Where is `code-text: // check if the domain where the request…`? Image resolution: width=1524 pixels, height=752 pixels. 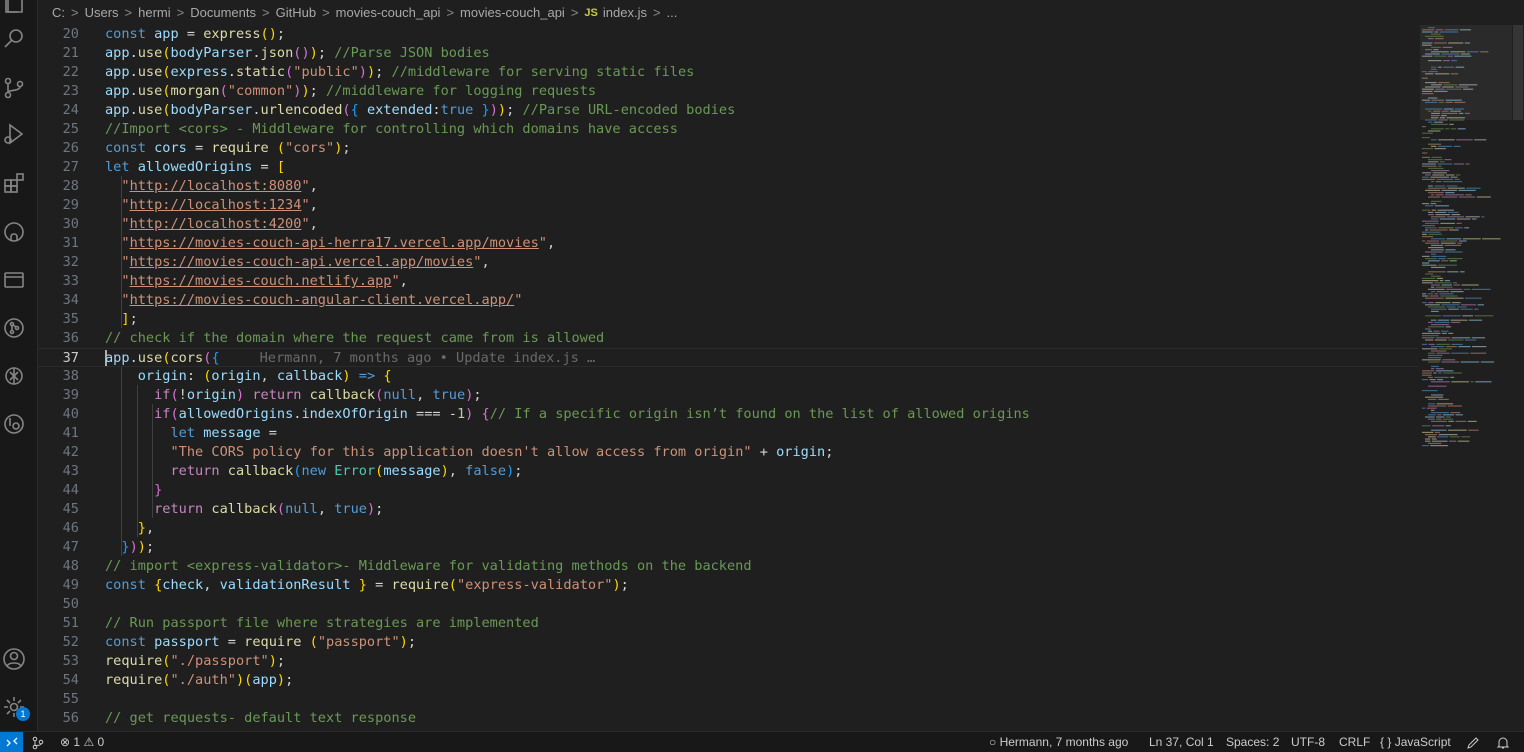
code-text: // check if the domain where the request… is located at coordinates (355, 338).